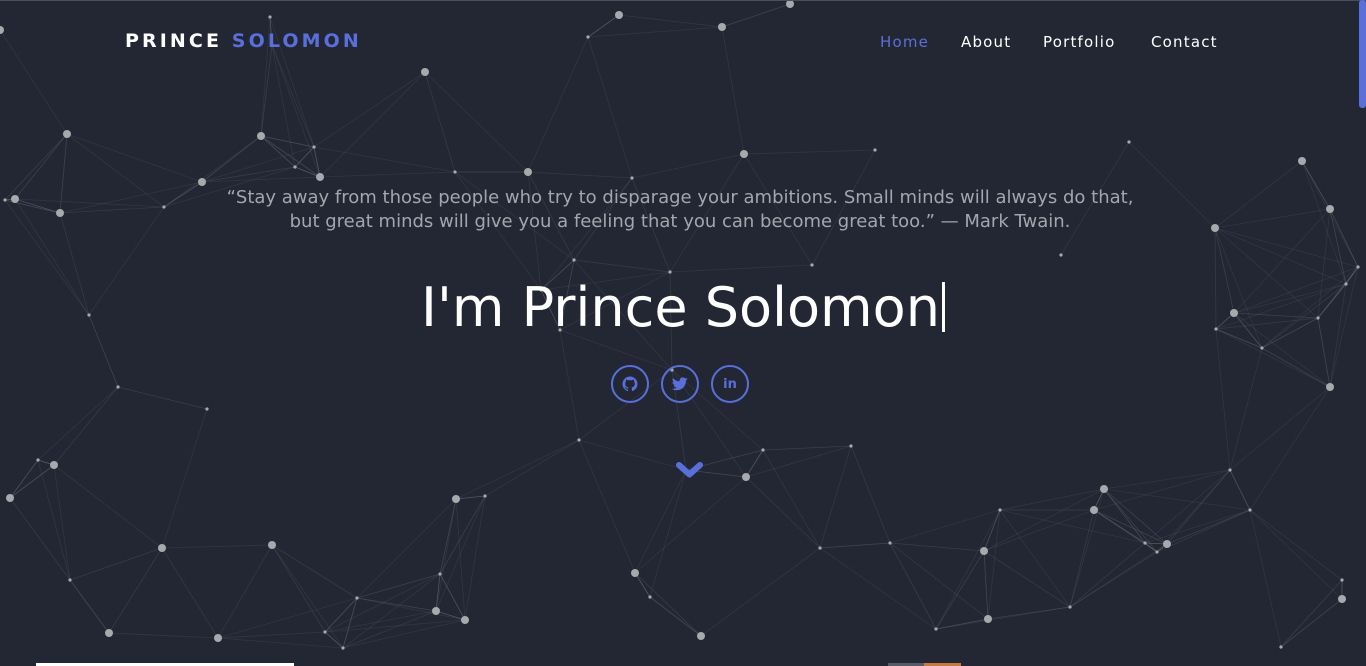  What do you see at coordinates (174, 41) in the screenshot?
I see `logo-first-name: PRINCE` at bounding box center [174, 41].